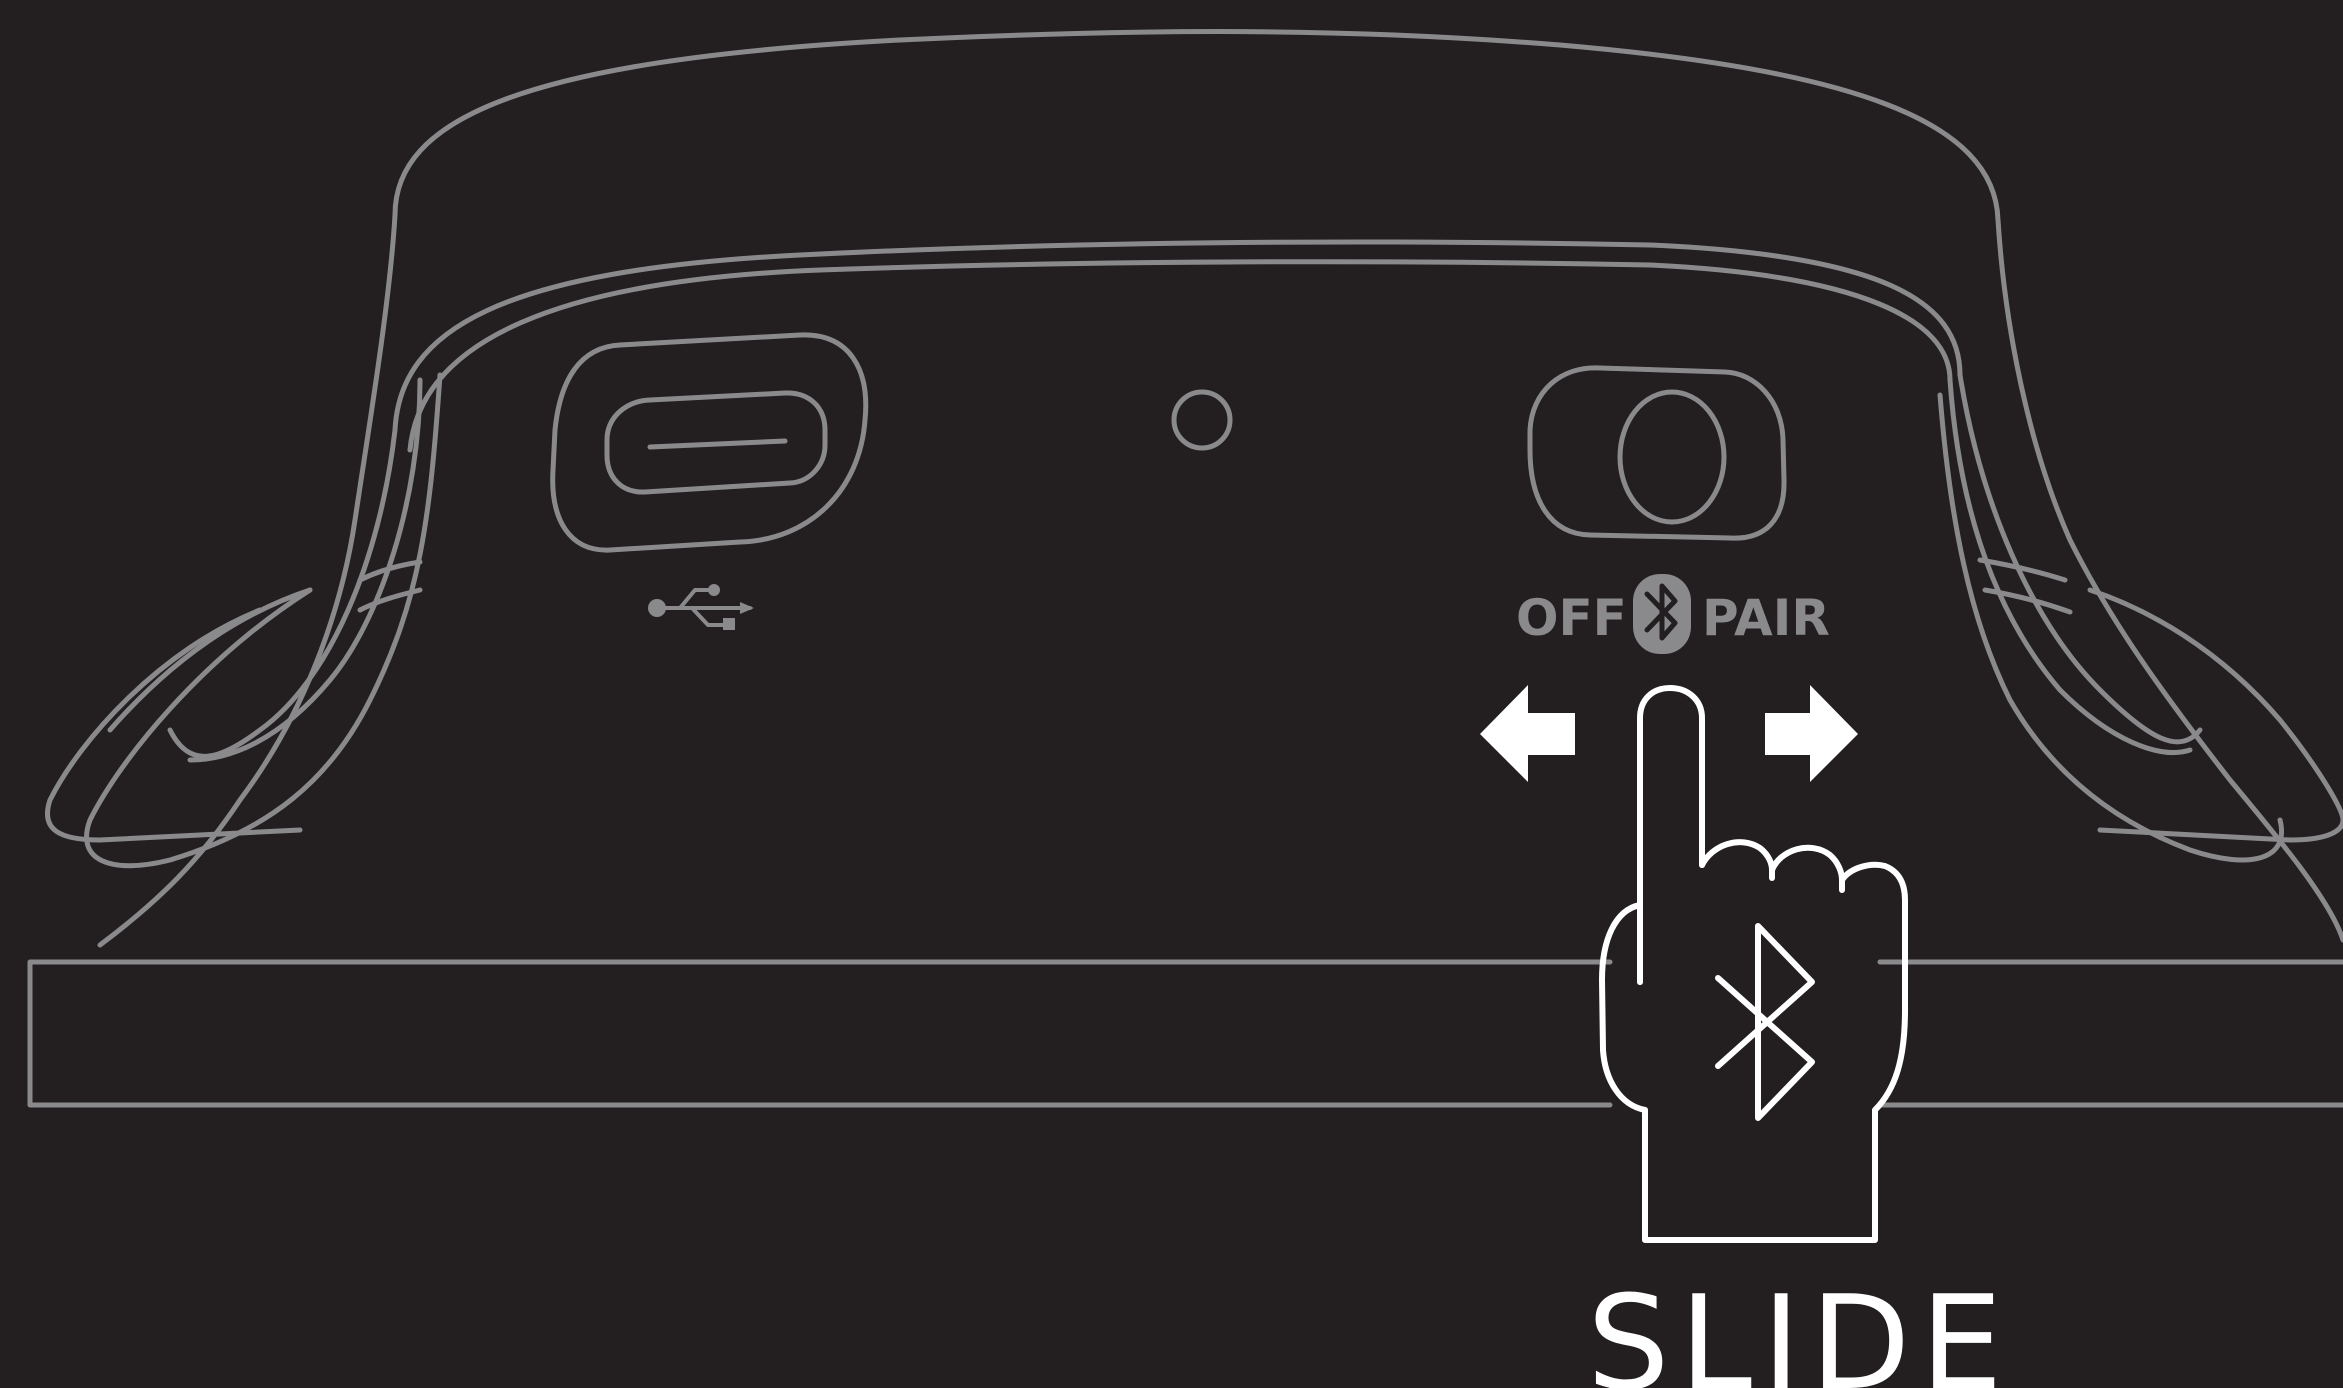  I want to click on bluetooth-icon, so click(1662, 614).